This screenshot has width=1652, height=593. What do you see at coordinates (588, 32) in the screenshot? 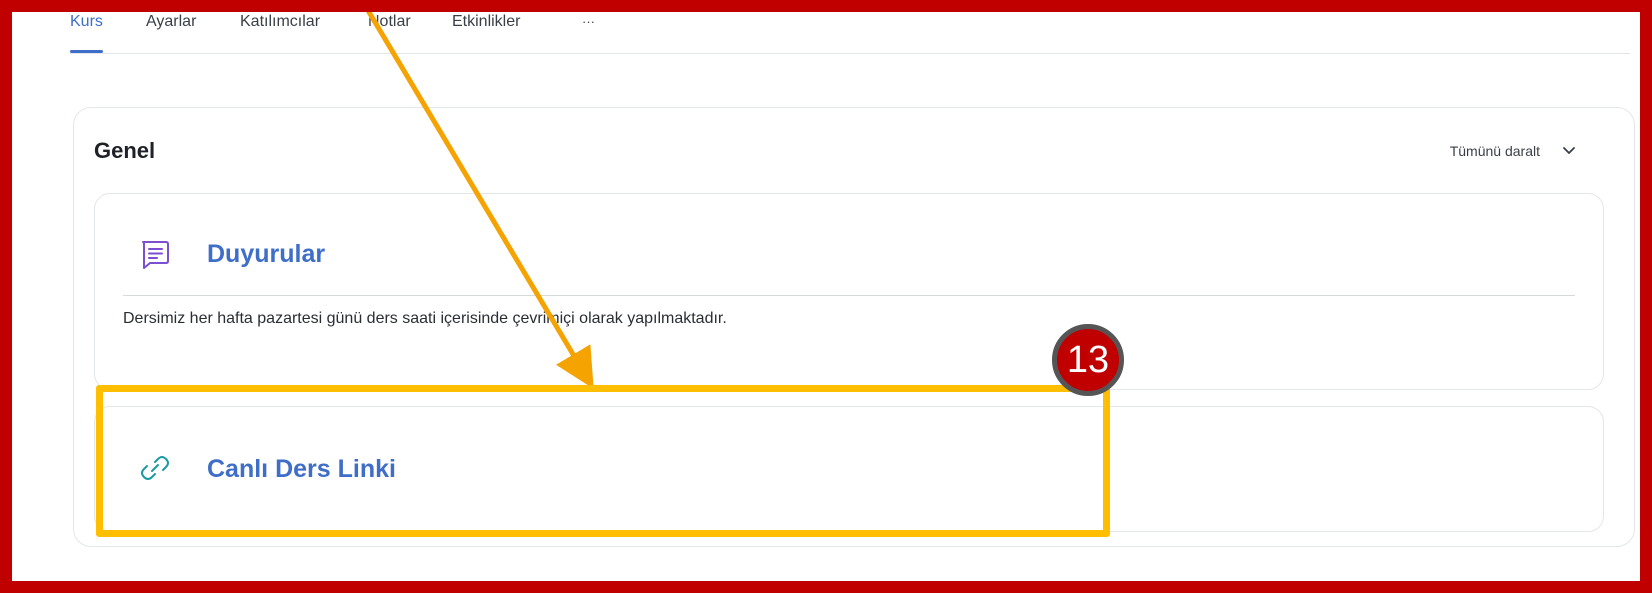
I see `tab-more: ···` at bounding box center [588, 32].